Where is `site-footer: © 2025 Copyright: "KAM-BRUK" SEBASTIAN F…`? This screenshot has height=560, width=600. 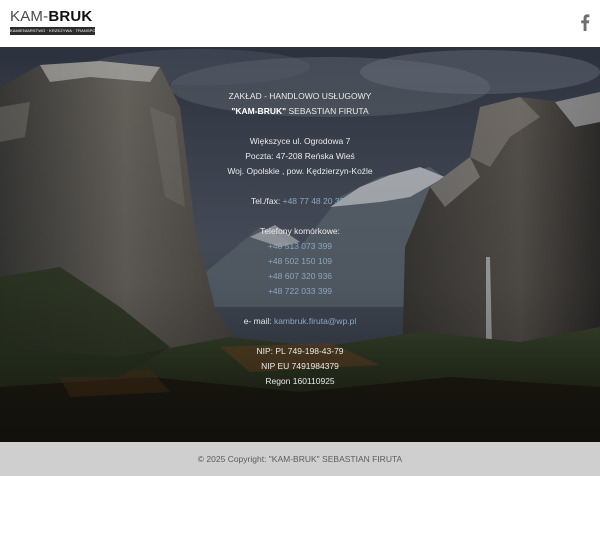 site-footer: © 2025 Copyright: "KAM-BRUK" SEBASTIAN F… is located at coordinates (300, 459).